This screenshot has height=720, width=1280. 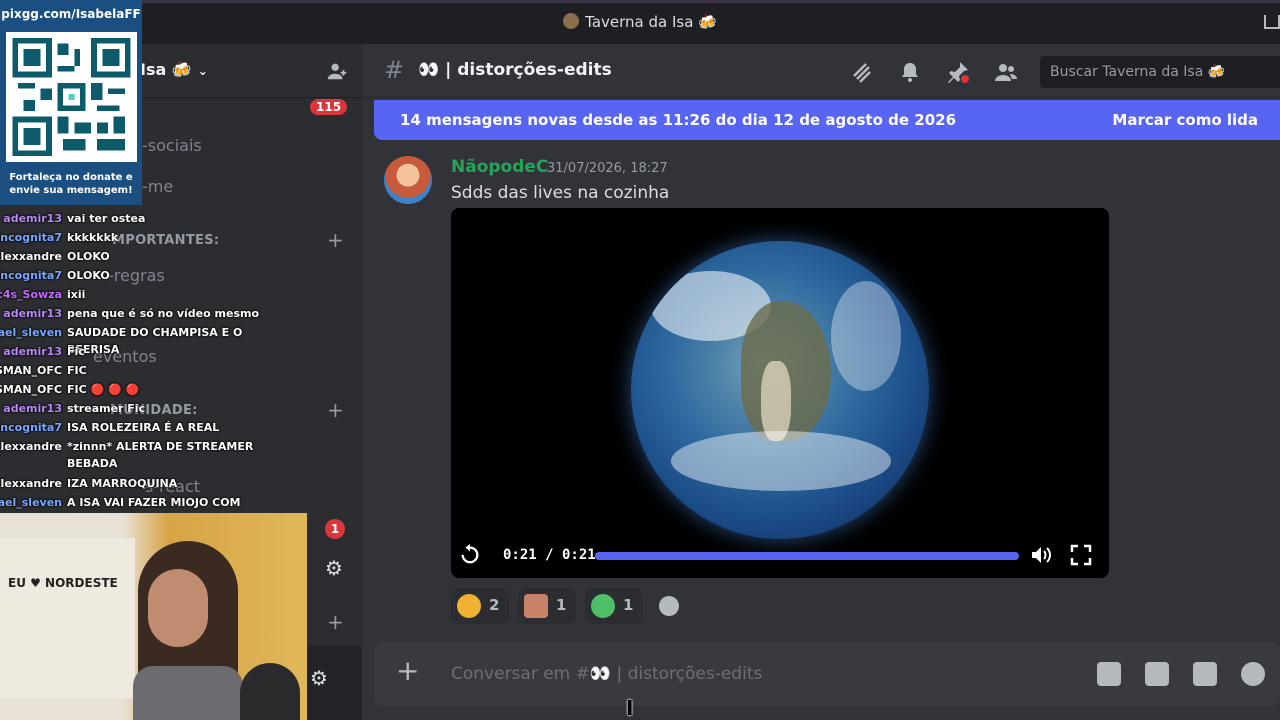 I want to click on chat-text: pena que é só no vídeo mesmo, so click(x=163, y=313).